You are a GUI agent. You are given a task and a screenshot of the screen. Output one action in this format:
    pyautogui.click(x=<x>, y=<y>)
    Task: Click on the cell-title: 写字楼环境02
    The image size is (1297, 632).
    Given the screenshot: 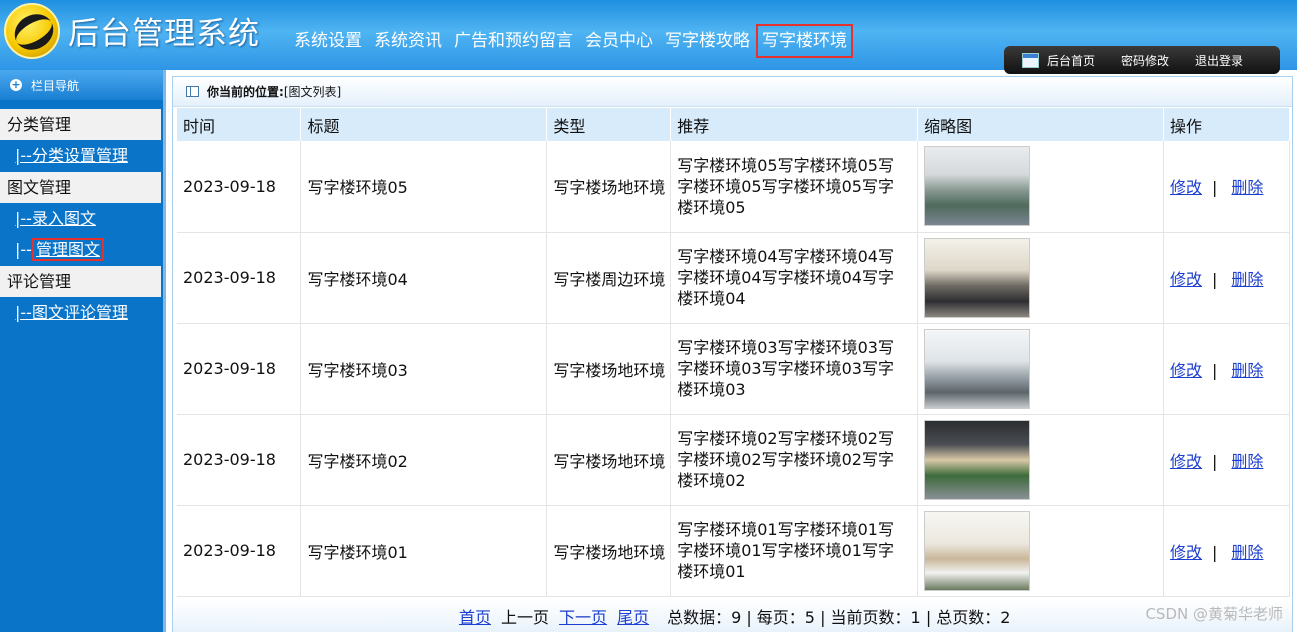 What is the action you would take?
    pyautogui.click(x=424, y=460)
    